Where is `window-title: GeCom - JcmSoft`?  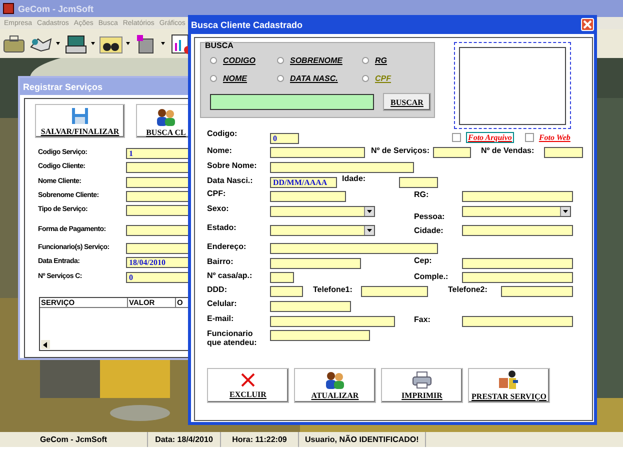 window-title: GeCom - JcmSoft is located at coordinates (56, 9).